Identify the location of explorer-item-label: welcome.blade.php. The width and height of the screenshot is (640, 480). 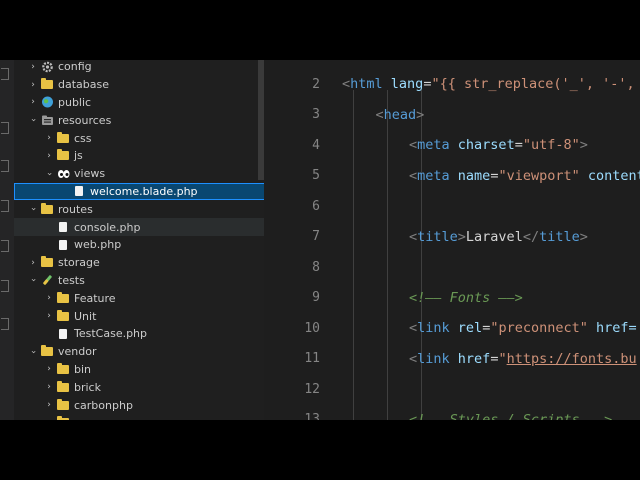
(144, 191).